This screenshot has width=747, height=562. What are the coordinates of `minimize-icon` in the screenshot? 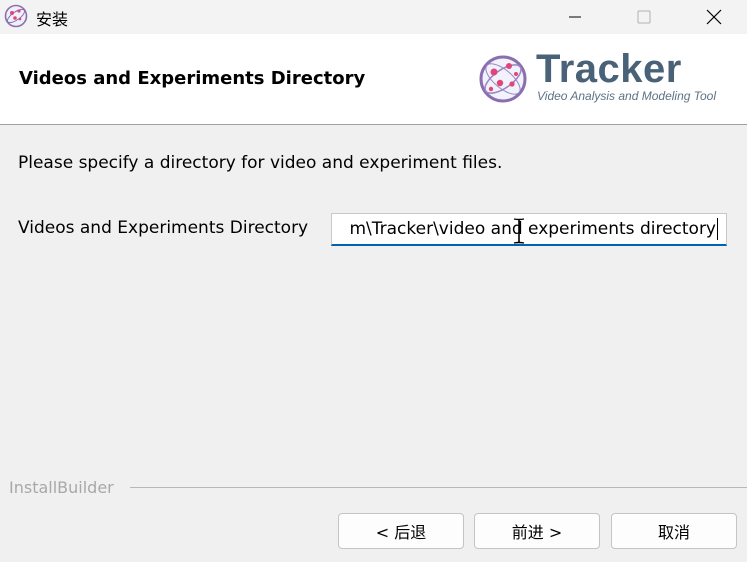 It's located at (575, 17).